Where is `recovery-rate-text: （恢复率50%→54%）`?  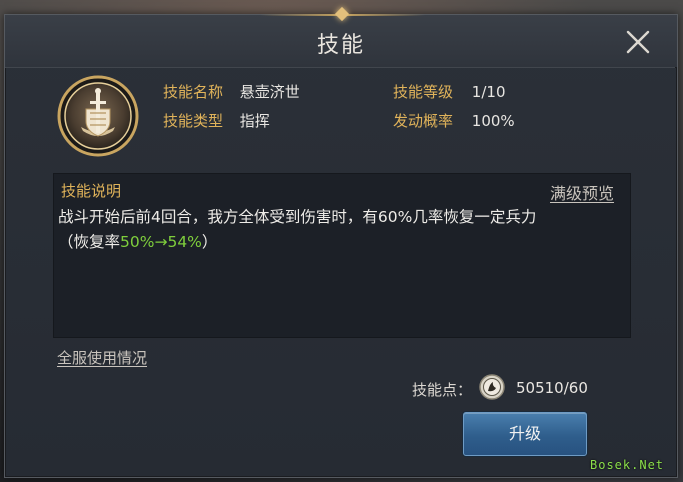 recovery-rate-text: （恢复率50%→54%） is located at coordinates (137, 241).